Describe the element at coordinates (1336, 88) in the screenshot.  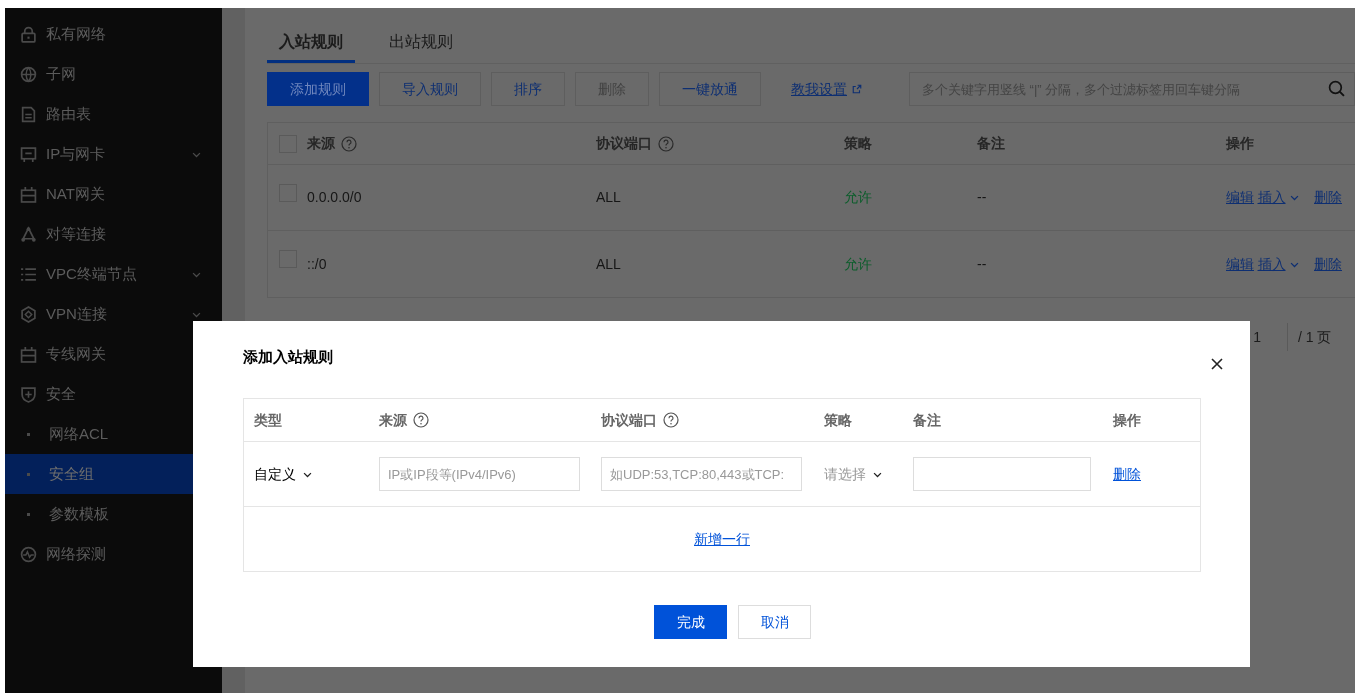
I see `search-icon` at that location.